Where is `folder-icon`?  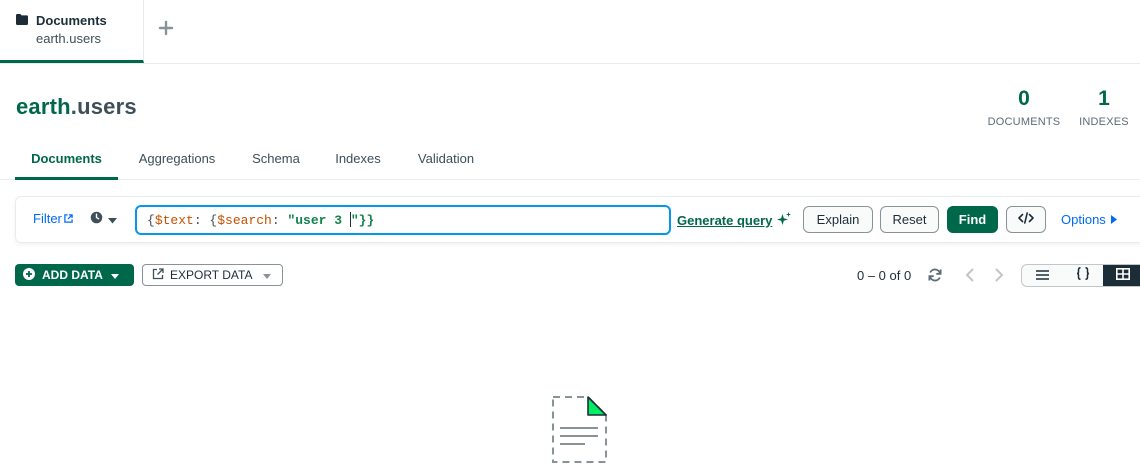
folder-icon is located at coordinates (26, 20).